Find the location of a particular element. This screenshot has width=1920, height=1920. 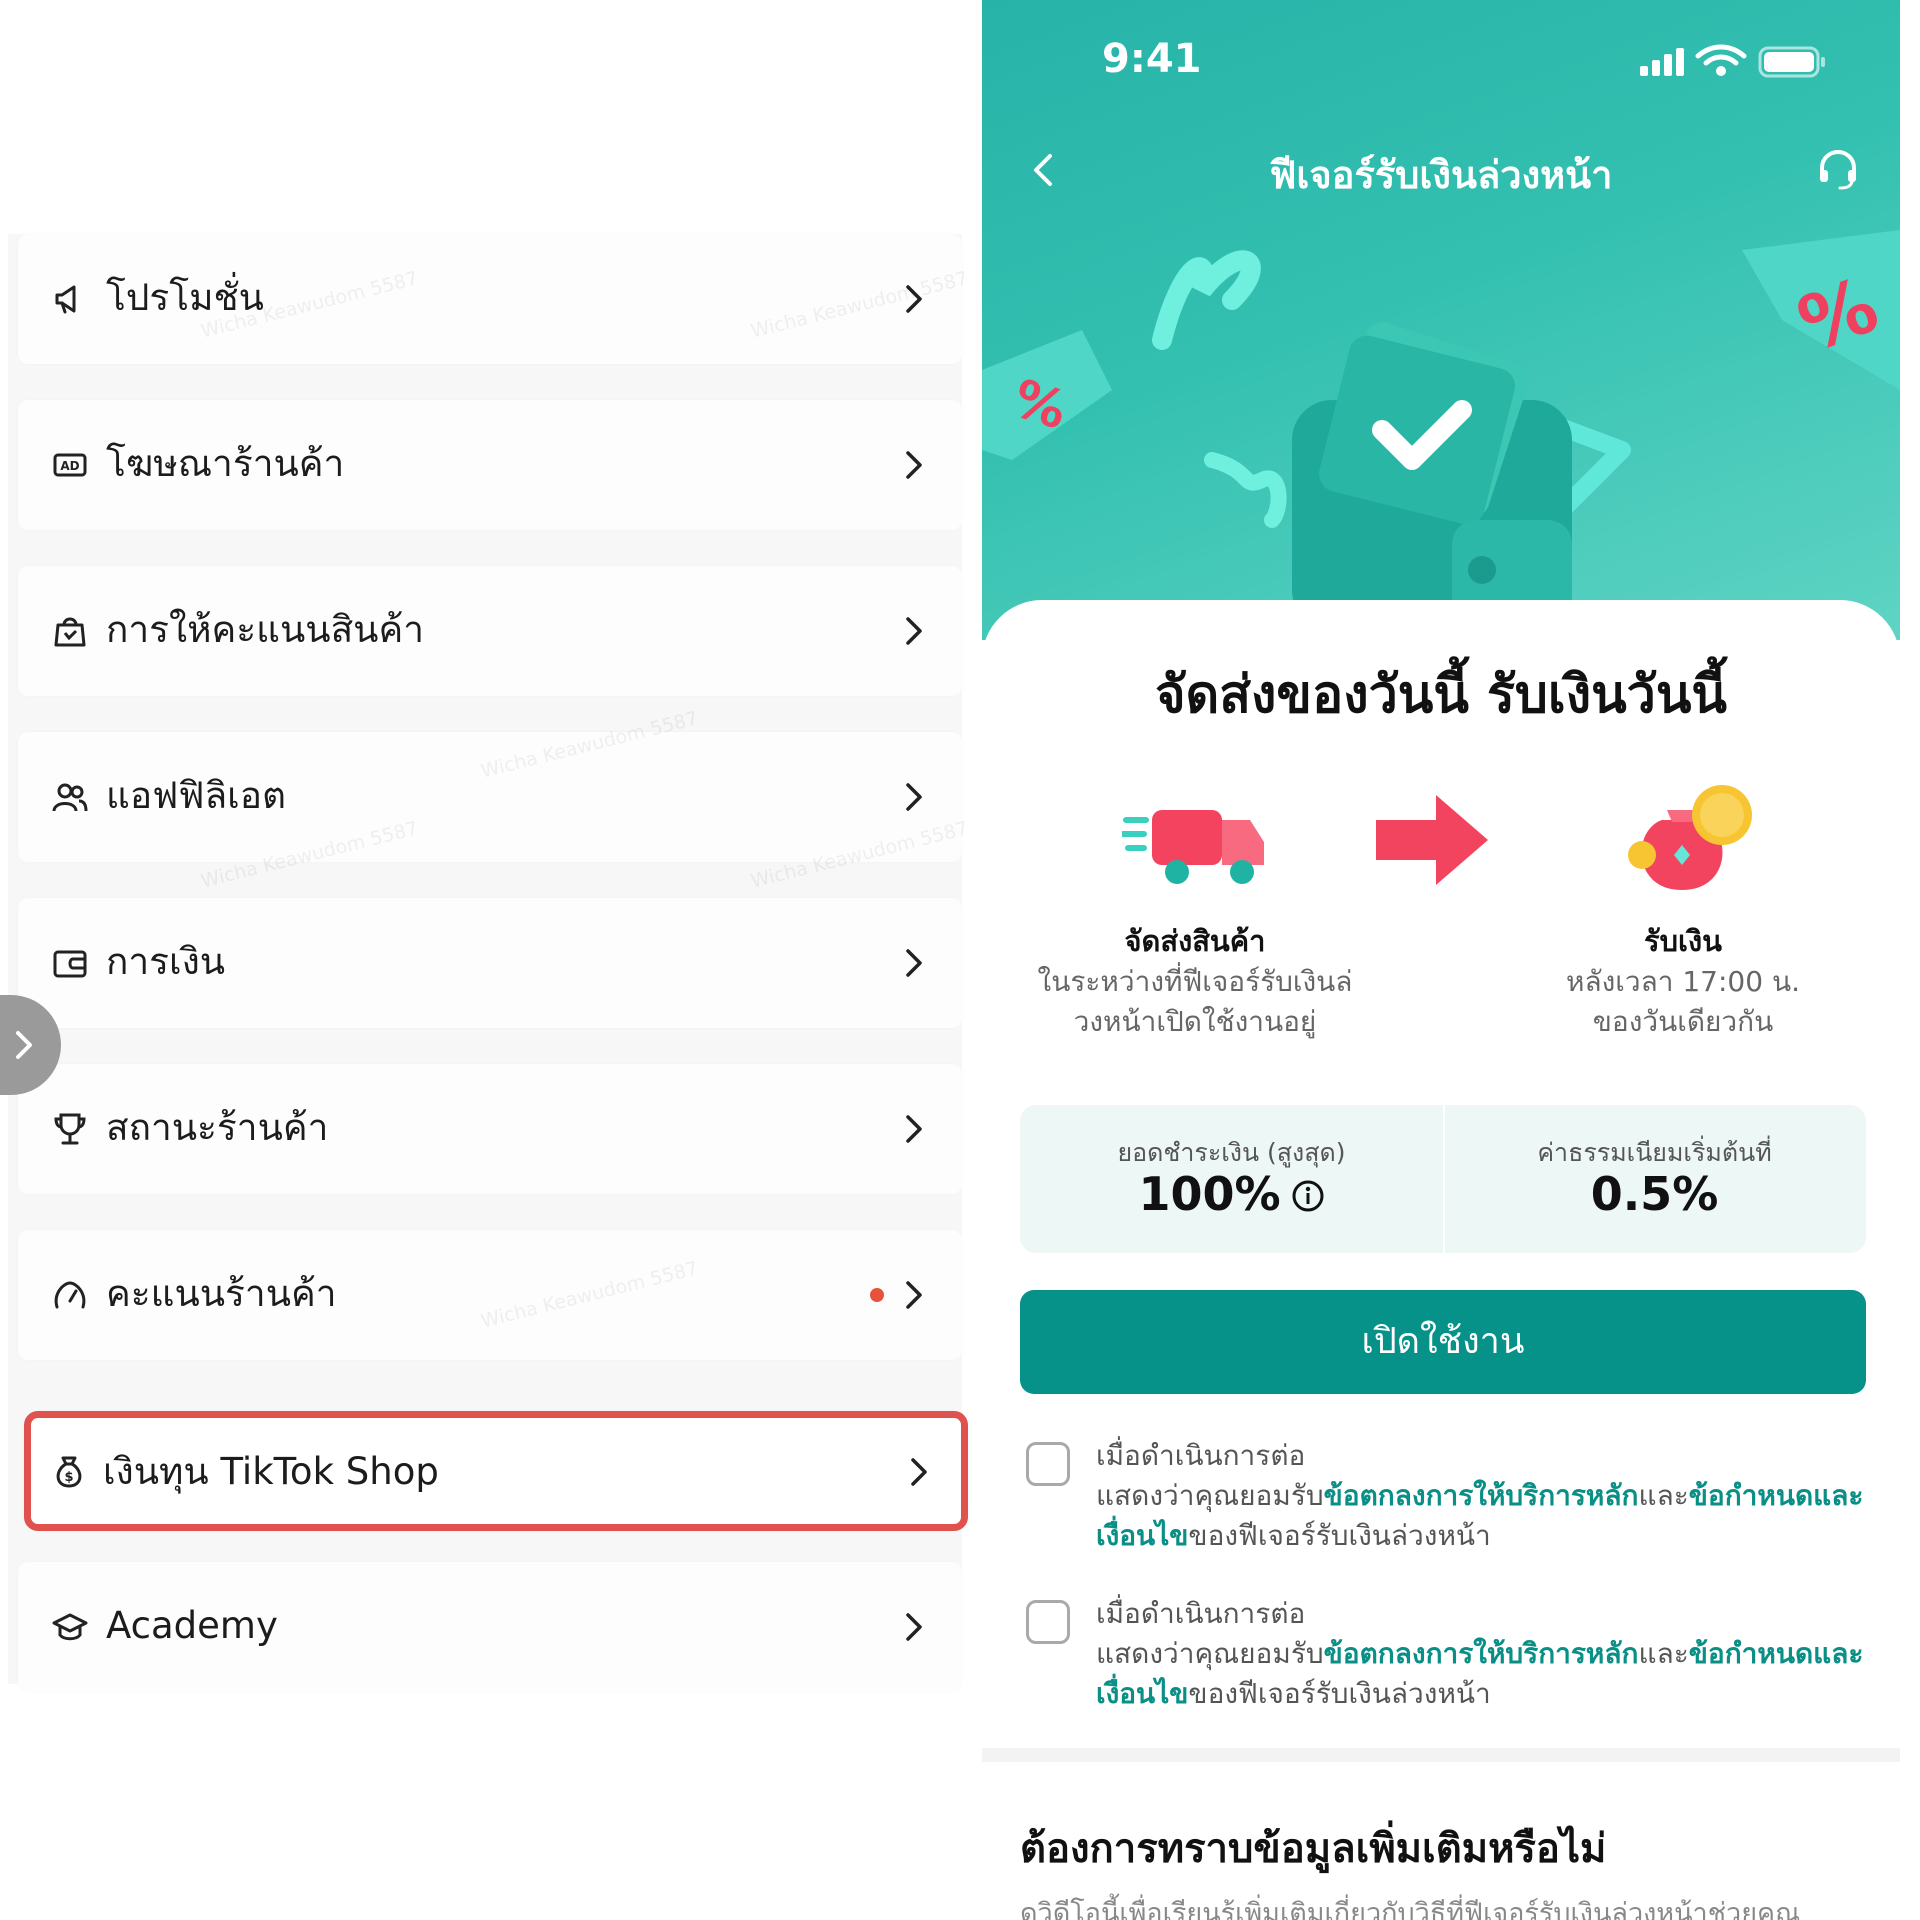

stat-value: 0.5% is located at coordinates (1654, 1194).